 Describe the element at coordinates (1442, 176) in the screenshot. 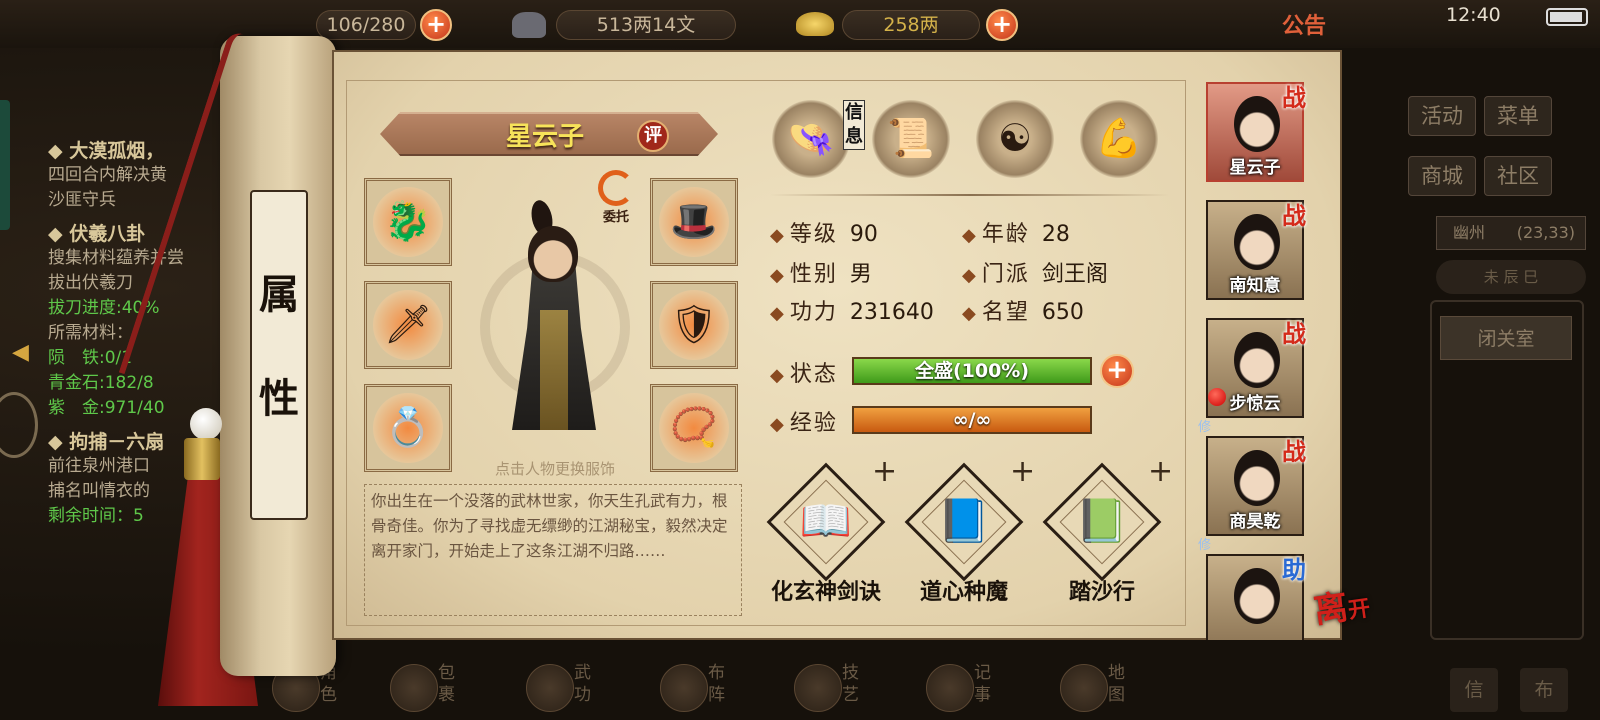

I see `shop-button: 商城` at that location.